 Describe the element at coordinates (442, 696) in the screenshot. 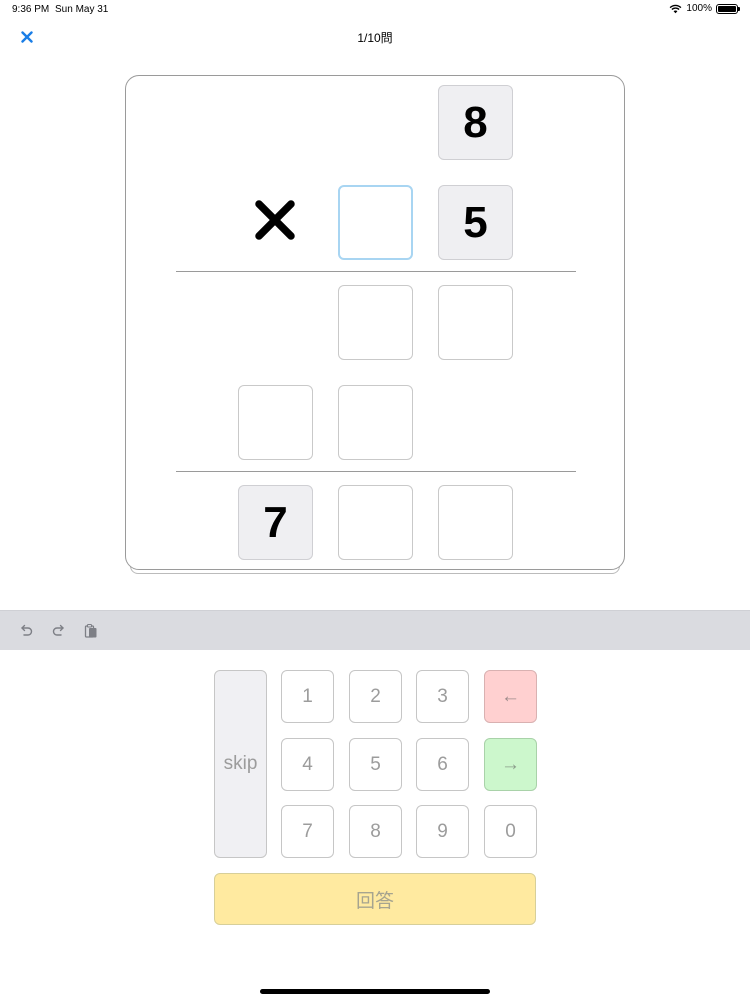

I see `key-3: 3` at that location.